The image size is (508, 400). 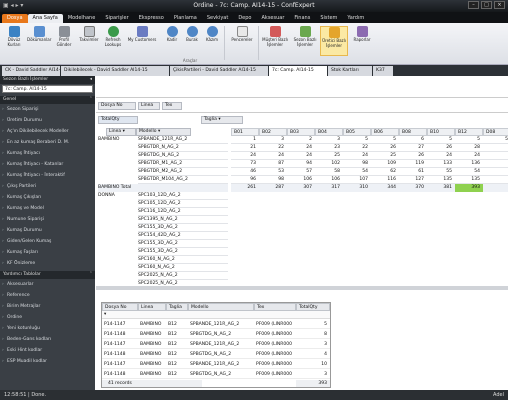 What do you see at coordinates (313, 307) in the screenshot?
I see `detail-column-header: TotalQty` at bounding box center [313, 307].